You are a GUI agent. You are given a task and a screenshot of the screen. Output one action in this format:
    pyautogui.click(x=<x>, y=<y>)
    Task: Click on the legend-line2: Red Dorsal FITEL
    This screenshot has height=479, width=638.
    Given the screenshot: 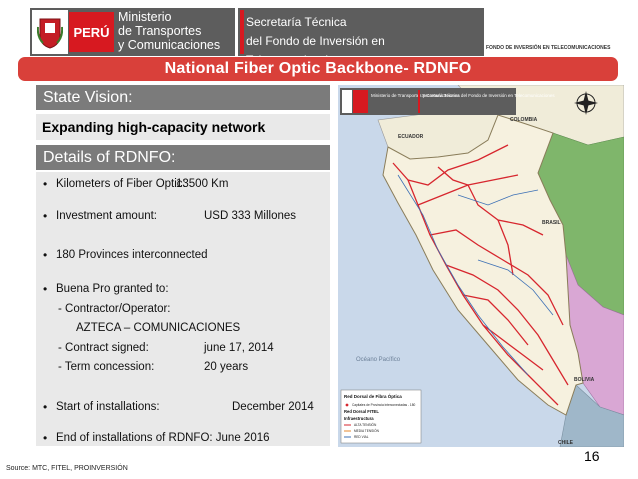 What is the action you would take?
    pyautogui.click(x=361, y=411)
    